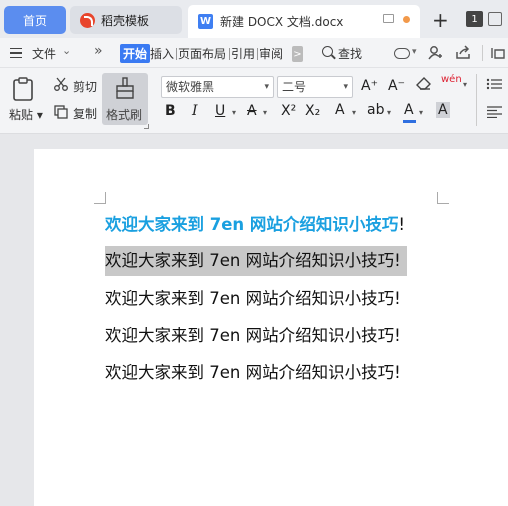 The image size is (508, 506). I want to click on share-icon, so click(463, 52).